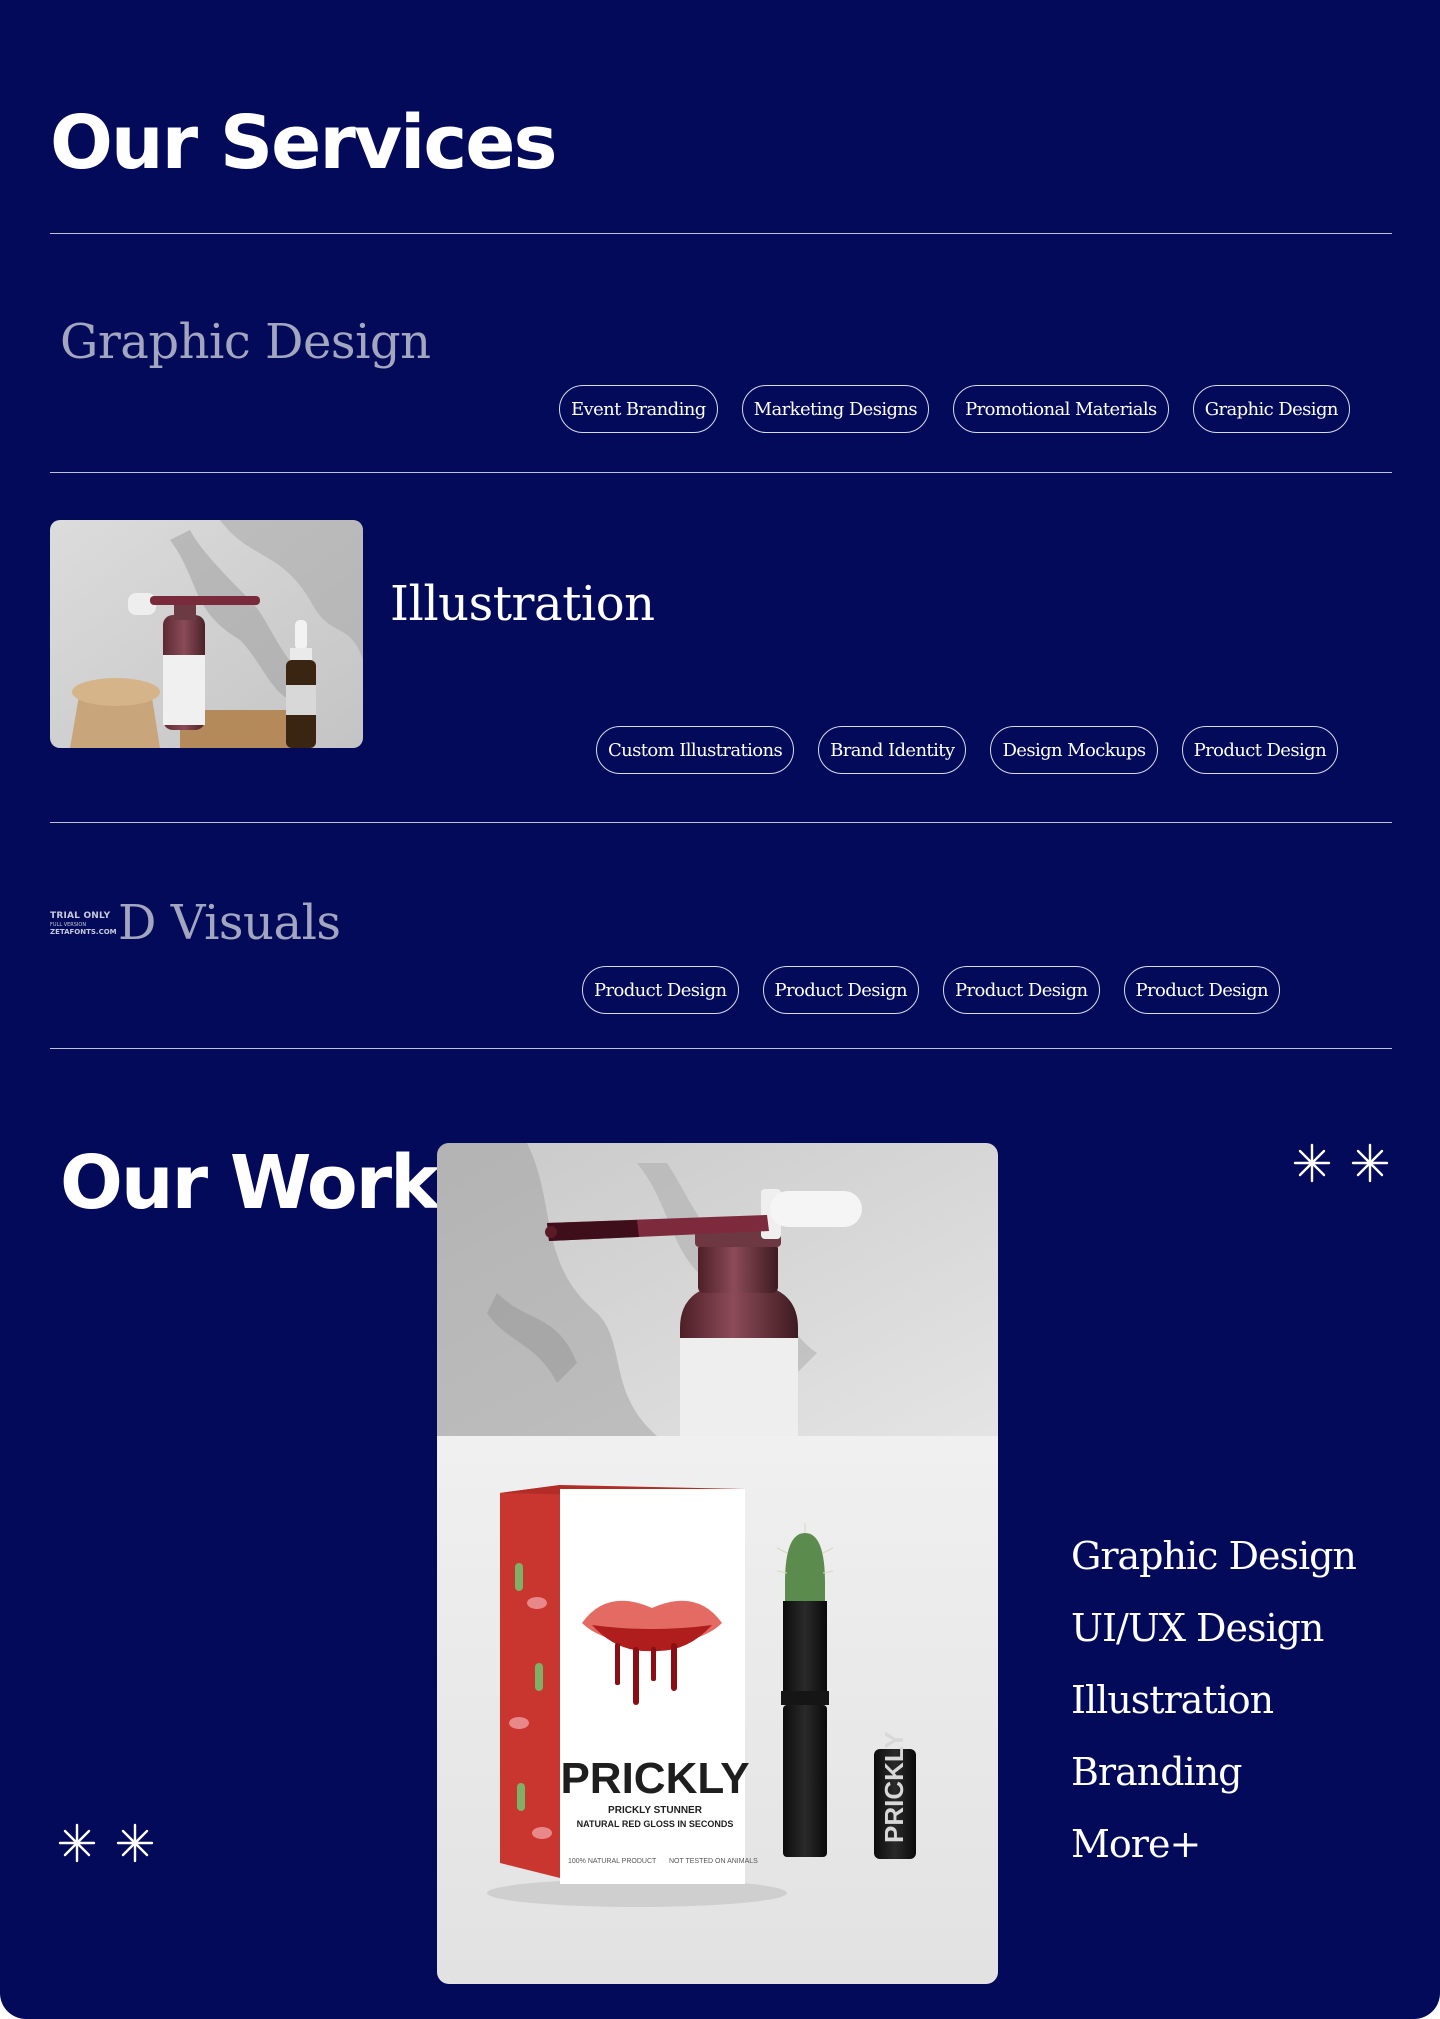  I want to click on work-heading: Our Work, so click(249, 1183).